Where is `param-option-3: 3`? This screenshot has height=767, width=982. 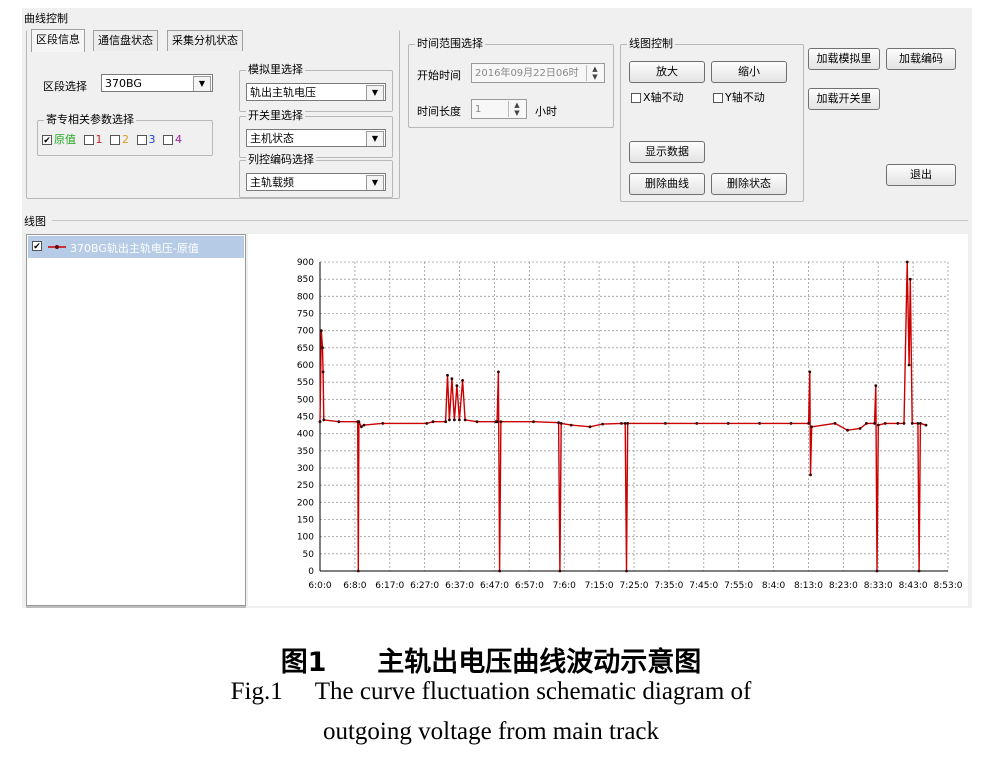 param-option-3: 3 is located at coordinates (146, 139).